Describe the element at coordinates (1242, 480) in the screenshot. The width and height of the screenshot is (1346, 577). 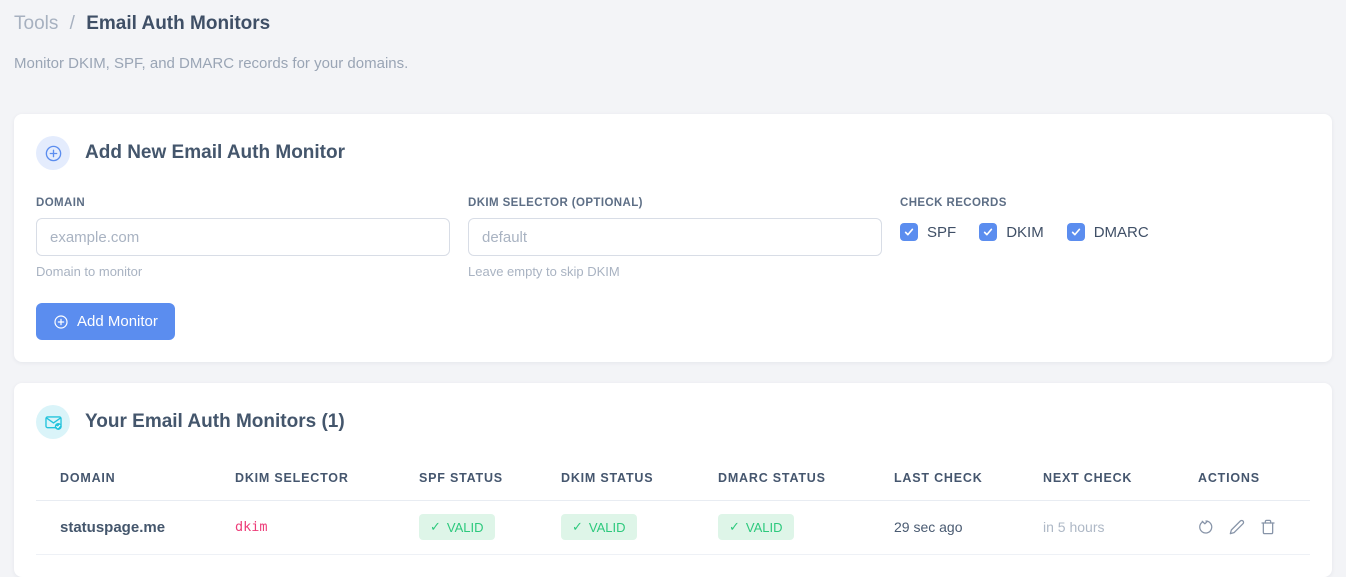
I see `column-header-actions: ACTIONS` at that location.